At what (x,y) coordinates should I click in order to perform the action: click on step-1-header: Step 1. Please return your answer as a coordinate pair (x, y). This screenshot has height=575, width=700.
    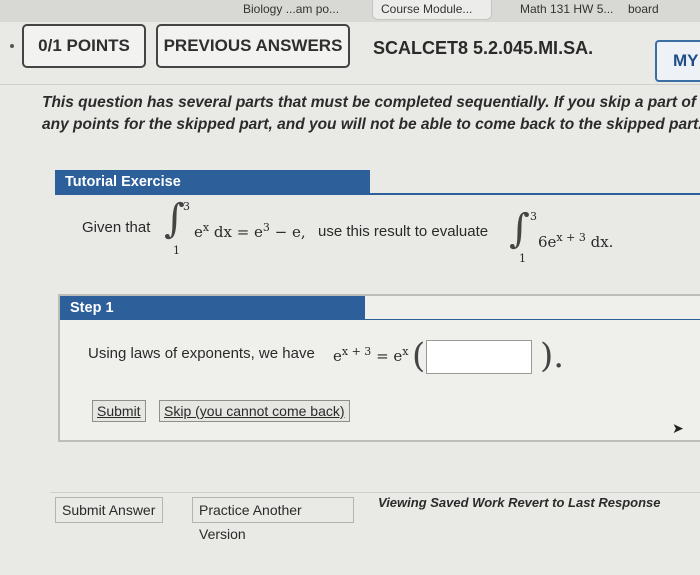
    Looking at the image, I should click on (212, 308).